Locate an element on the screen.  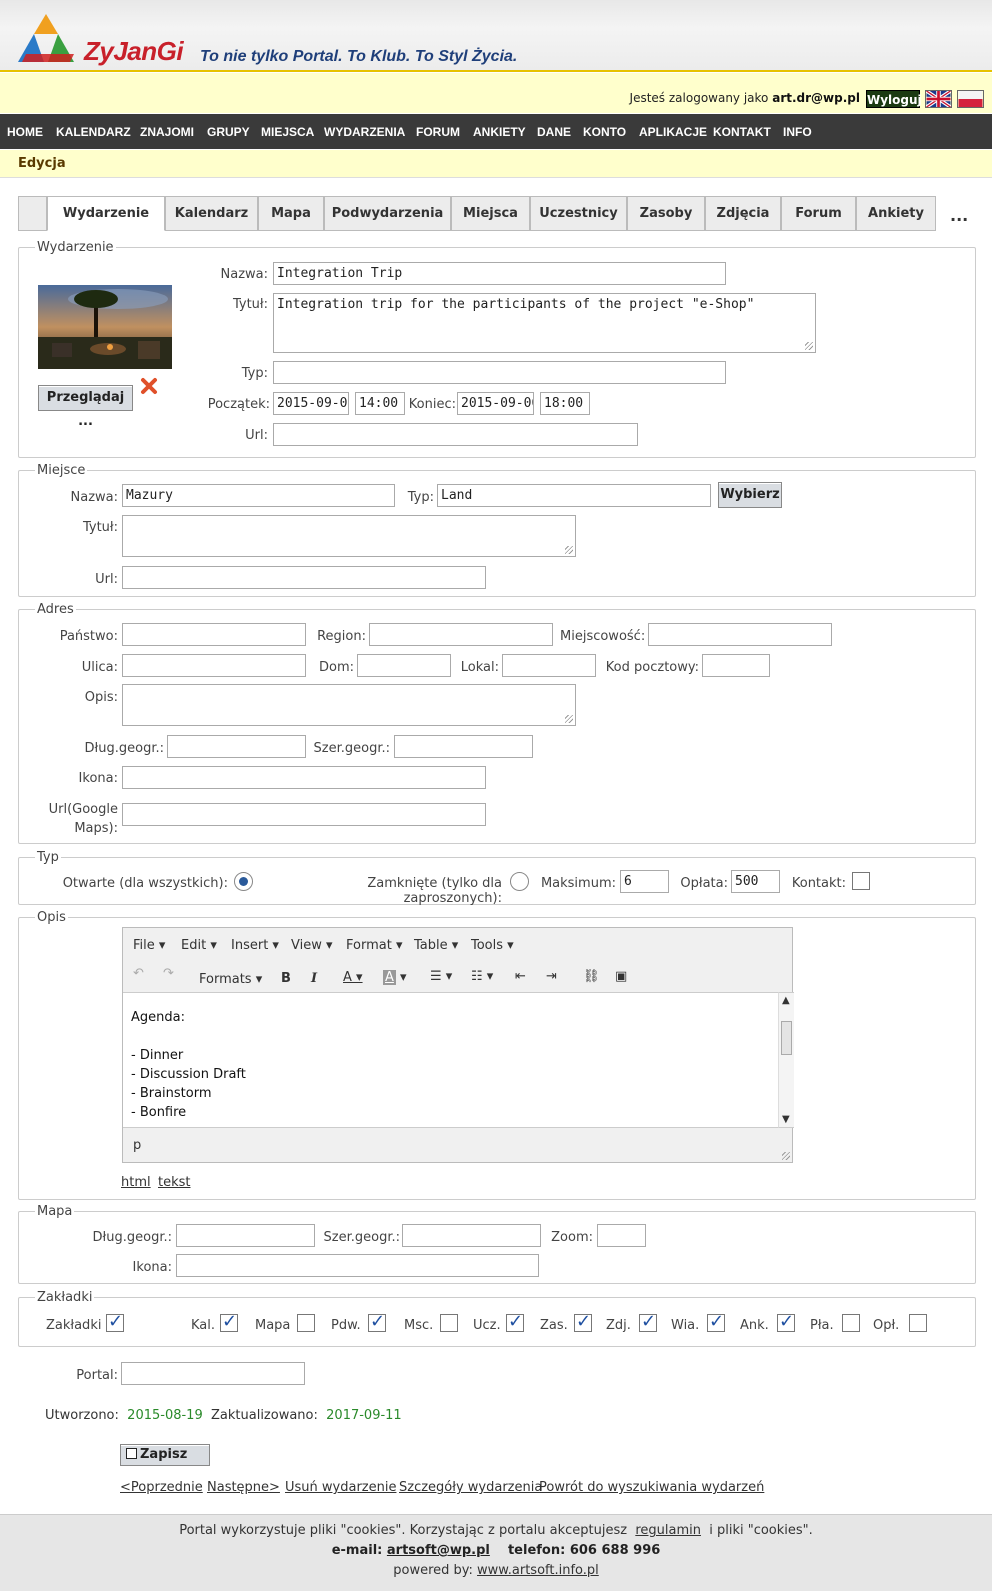
scroll-up-icon: ▲ is located at coordinates (786, 1000).